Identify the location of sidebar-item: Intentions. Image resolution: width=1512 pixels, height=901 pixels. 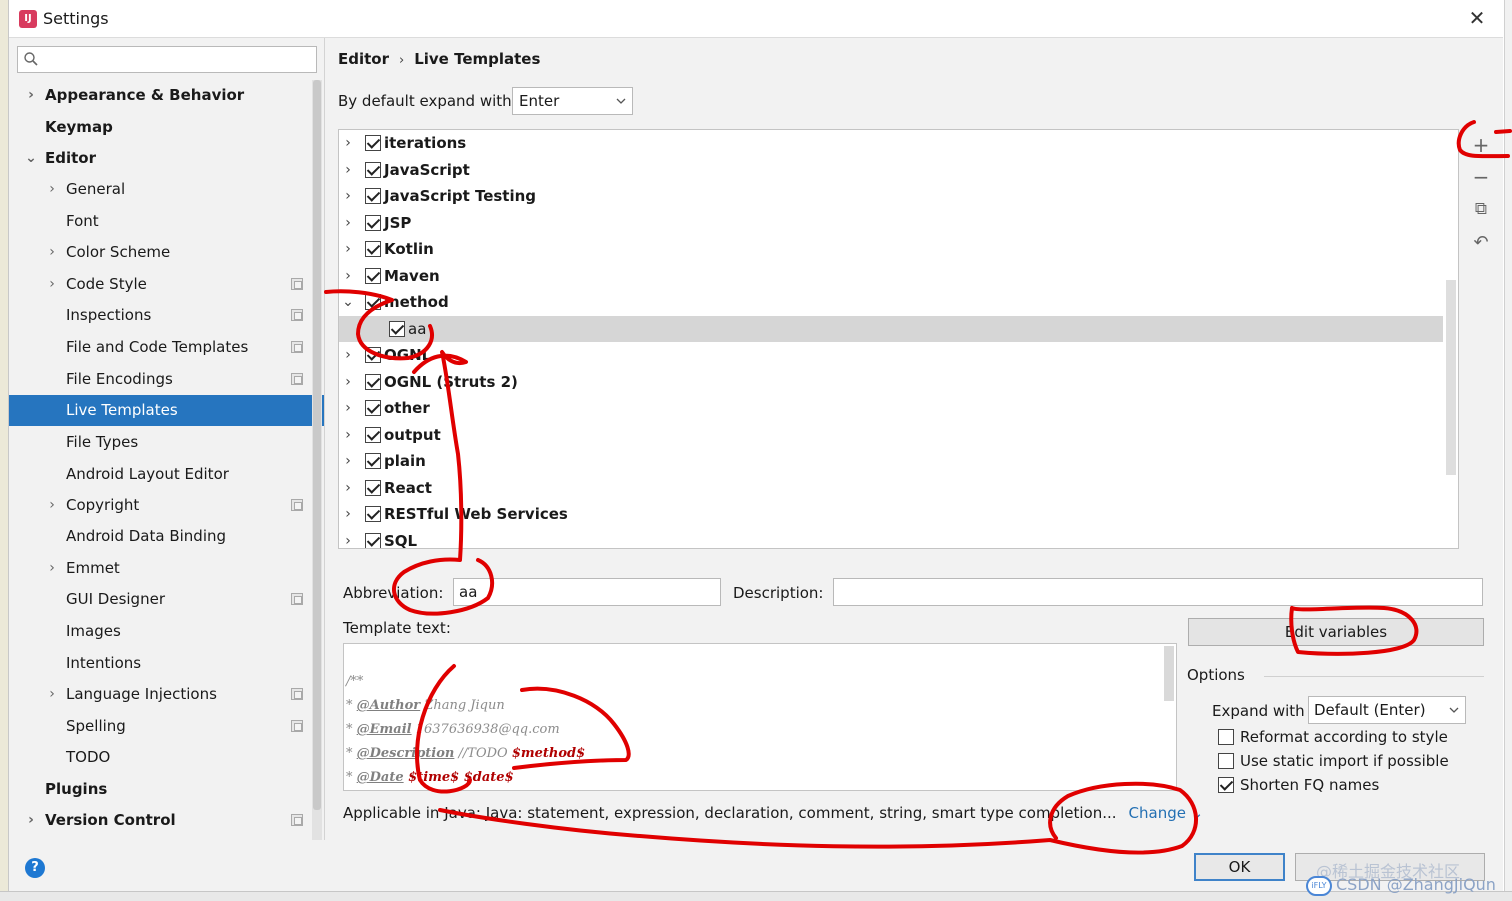
(160, 663).